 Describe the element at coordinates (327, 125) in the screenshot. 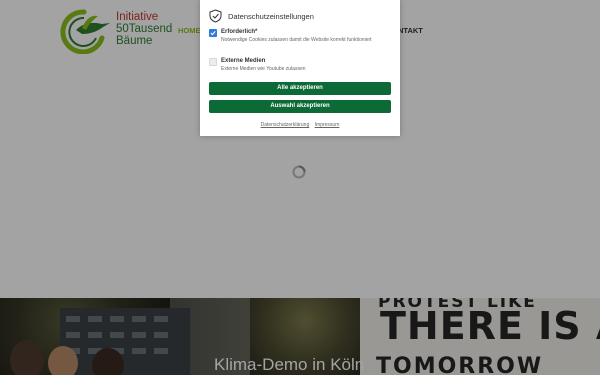

I see `imprint-link: Impressum` at that location.